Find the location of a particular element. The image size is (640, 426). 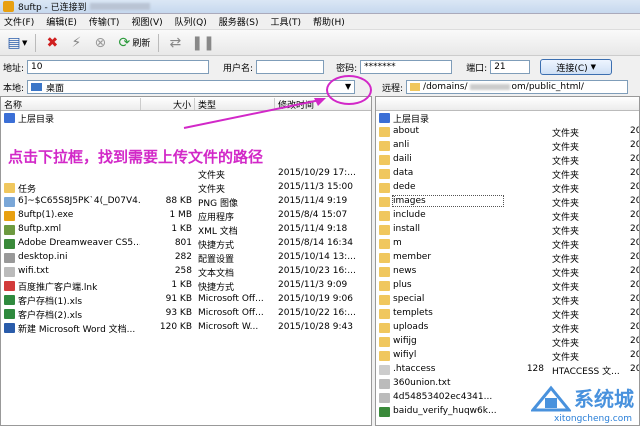

watermark-sub: xitongcheng.com is located at coordinates (593, 419).